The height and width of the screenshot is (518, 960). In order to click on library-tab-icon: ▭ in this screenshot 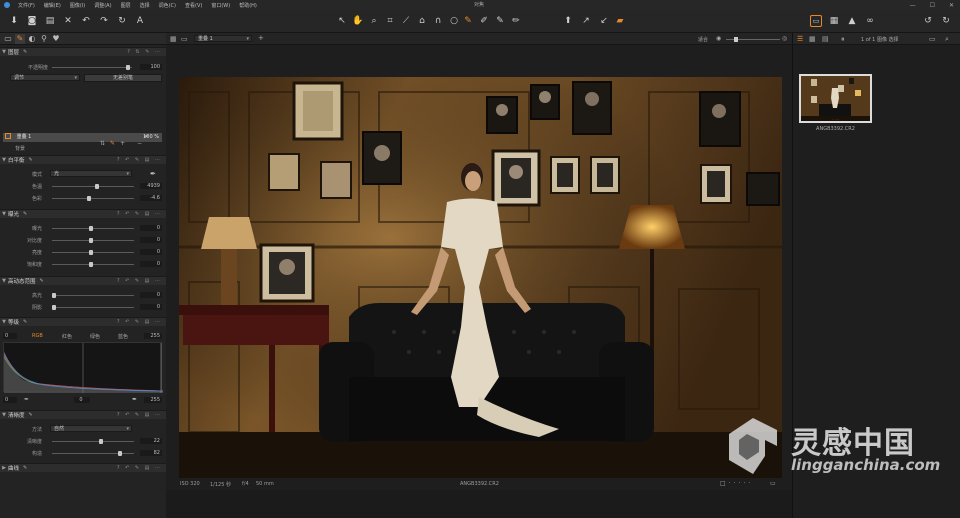, I will do `click(8, 39)`.